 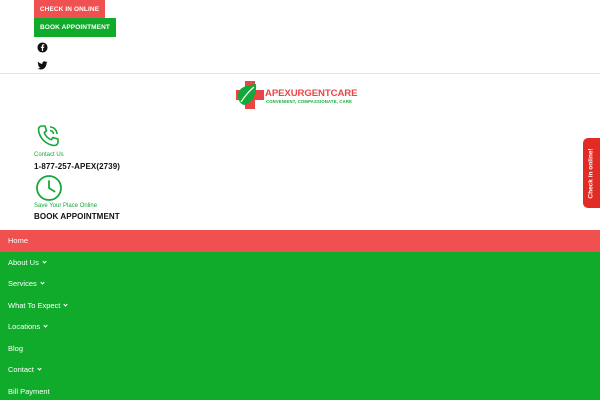 What do you see at coordinates (77, 166) in the screenshot?
I see `phone-number-link: 1-877-257-APEX(2739)` at bounding box center [77, 166].